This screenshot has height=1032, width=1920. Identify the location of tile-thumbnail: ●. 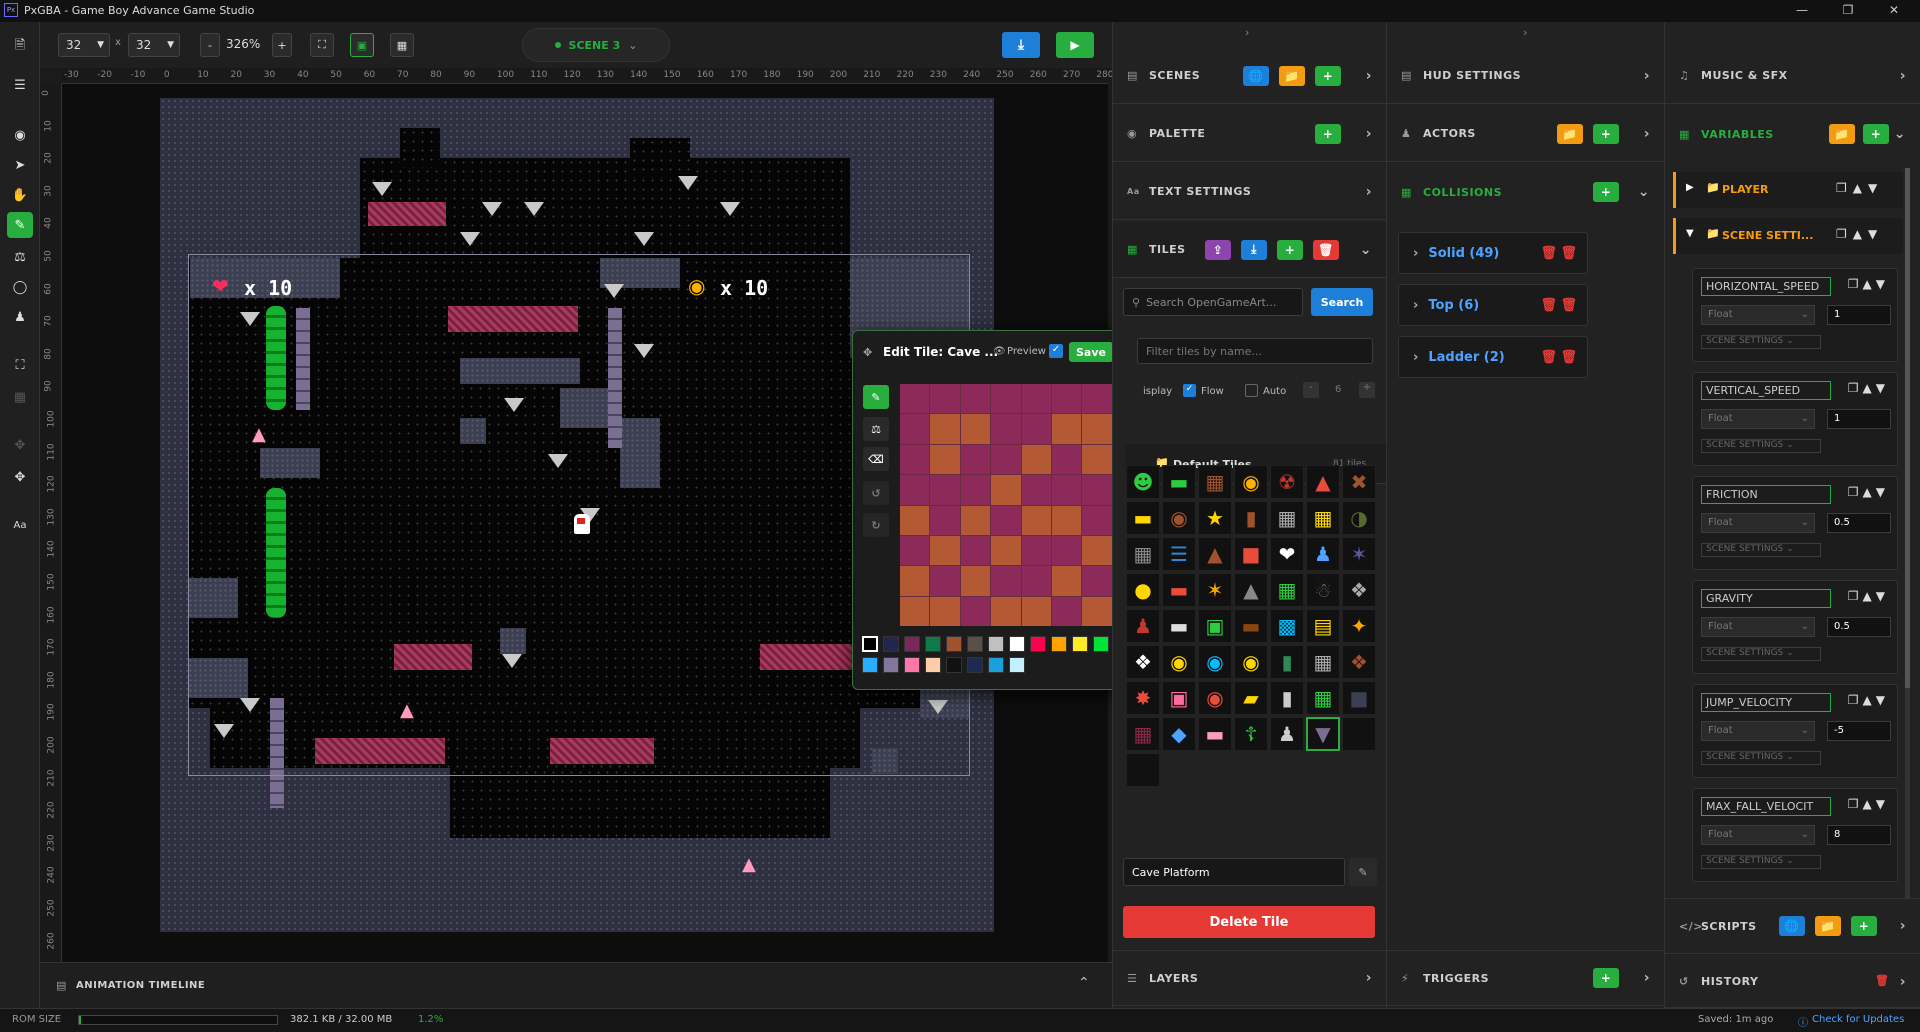
(1143, 590).